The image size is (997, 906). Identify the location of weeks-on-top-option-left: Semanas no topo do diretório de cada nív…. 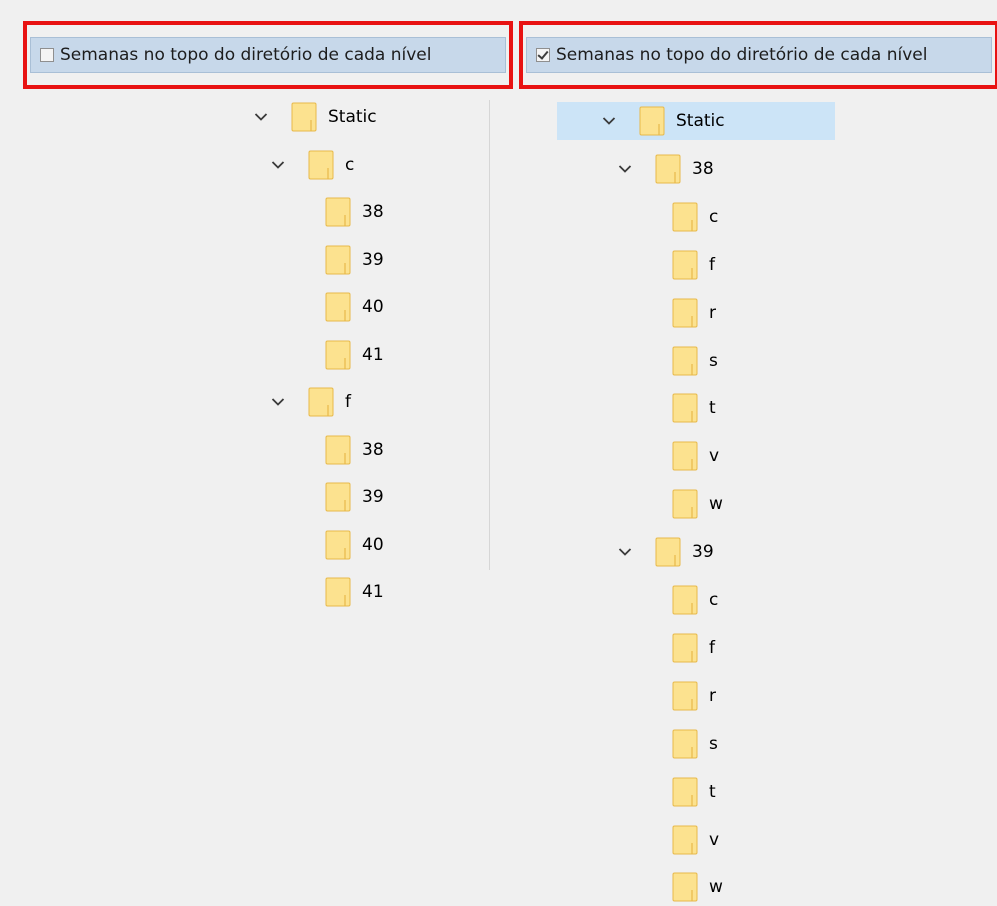
(268, 55).